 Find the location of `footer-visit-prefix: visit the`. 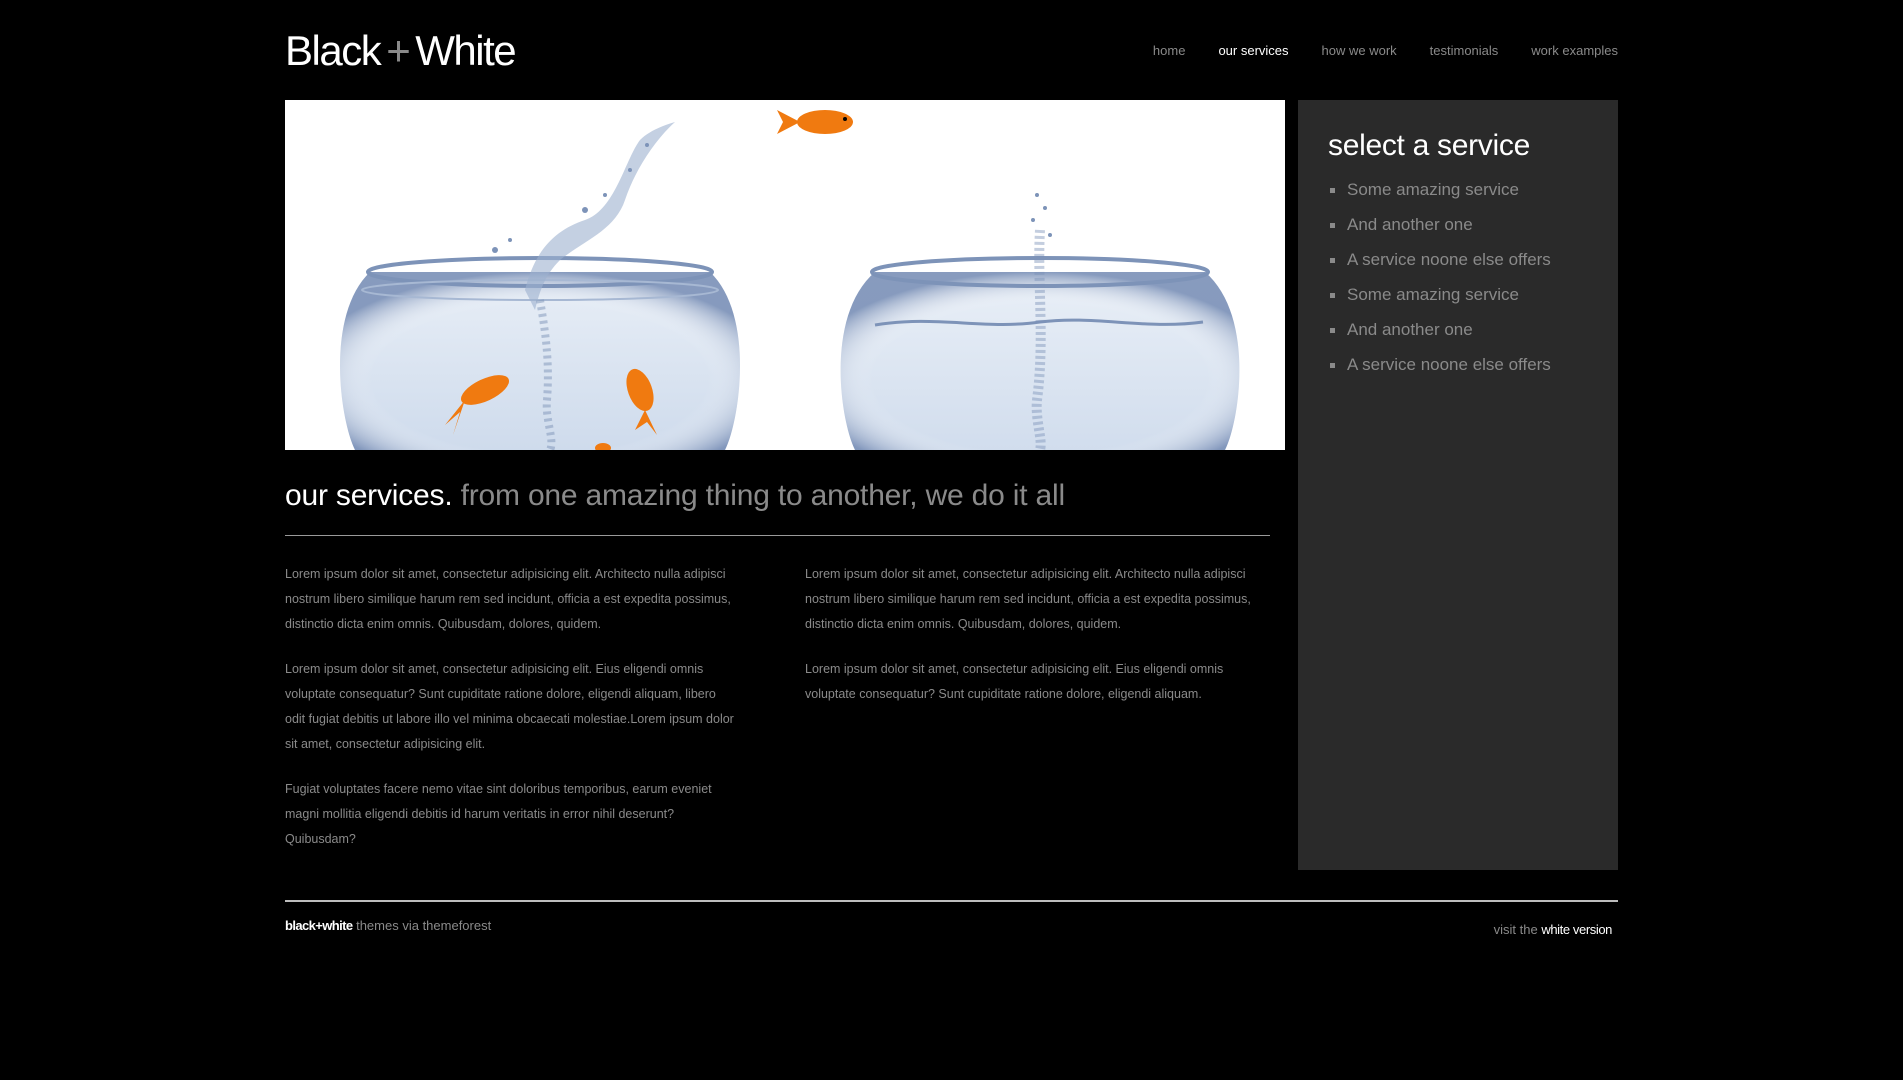

footer-visit-prefix: visit the is located at coordinates (1515, 929).